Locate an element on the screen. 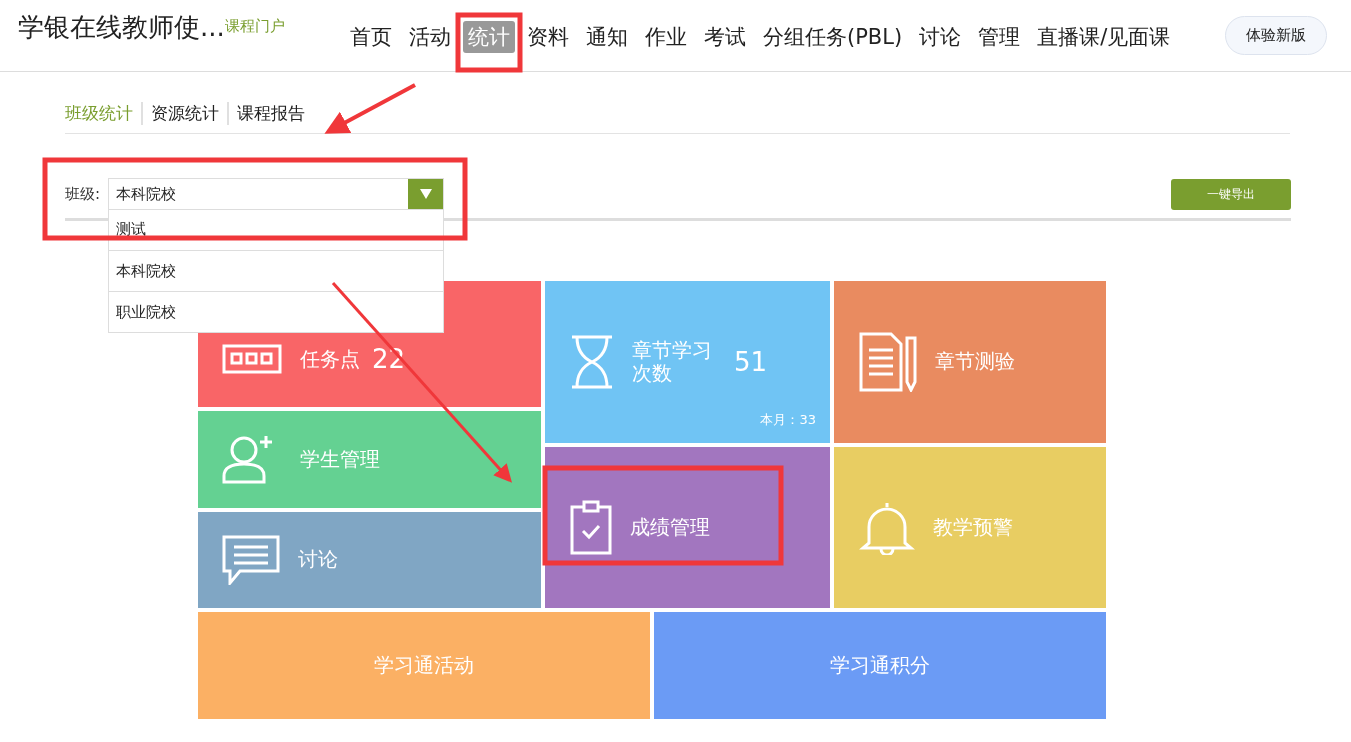  grid-icon is located at coordinates (252, 359).